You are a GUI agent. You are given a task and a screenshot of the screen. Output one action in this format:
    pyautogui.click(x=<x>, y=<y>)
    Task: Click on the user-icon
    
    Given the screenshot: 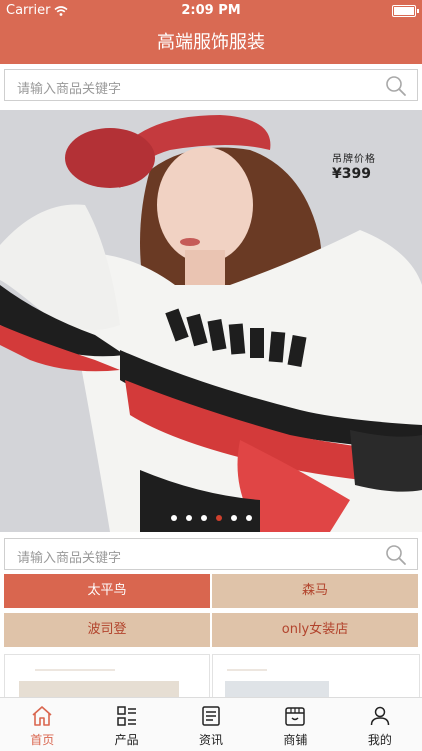 What is the action you would take?
    pyautogui.click(x=380, y=716)
    